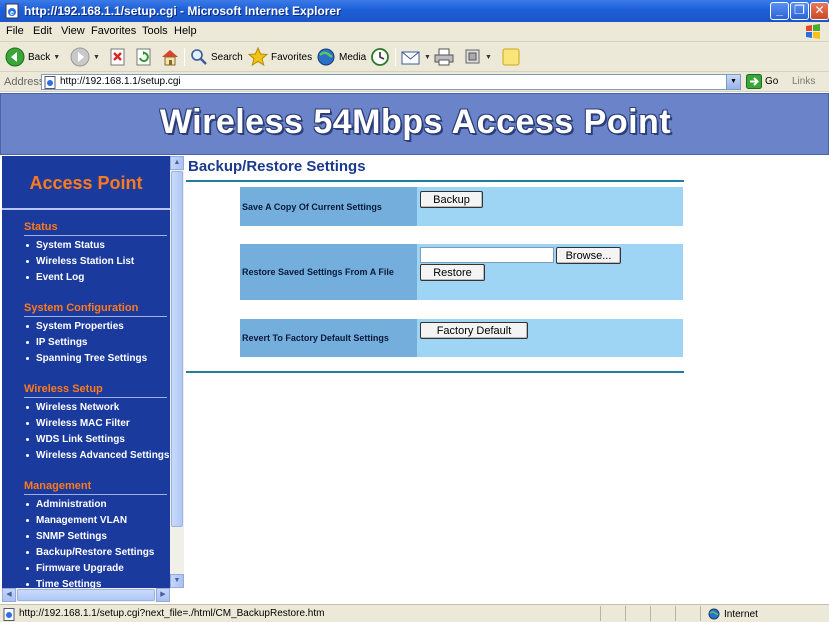 The image size is (829, 622). I want to click on nav-wds-link-settings: WDS Link Settings, so click(75, 439).